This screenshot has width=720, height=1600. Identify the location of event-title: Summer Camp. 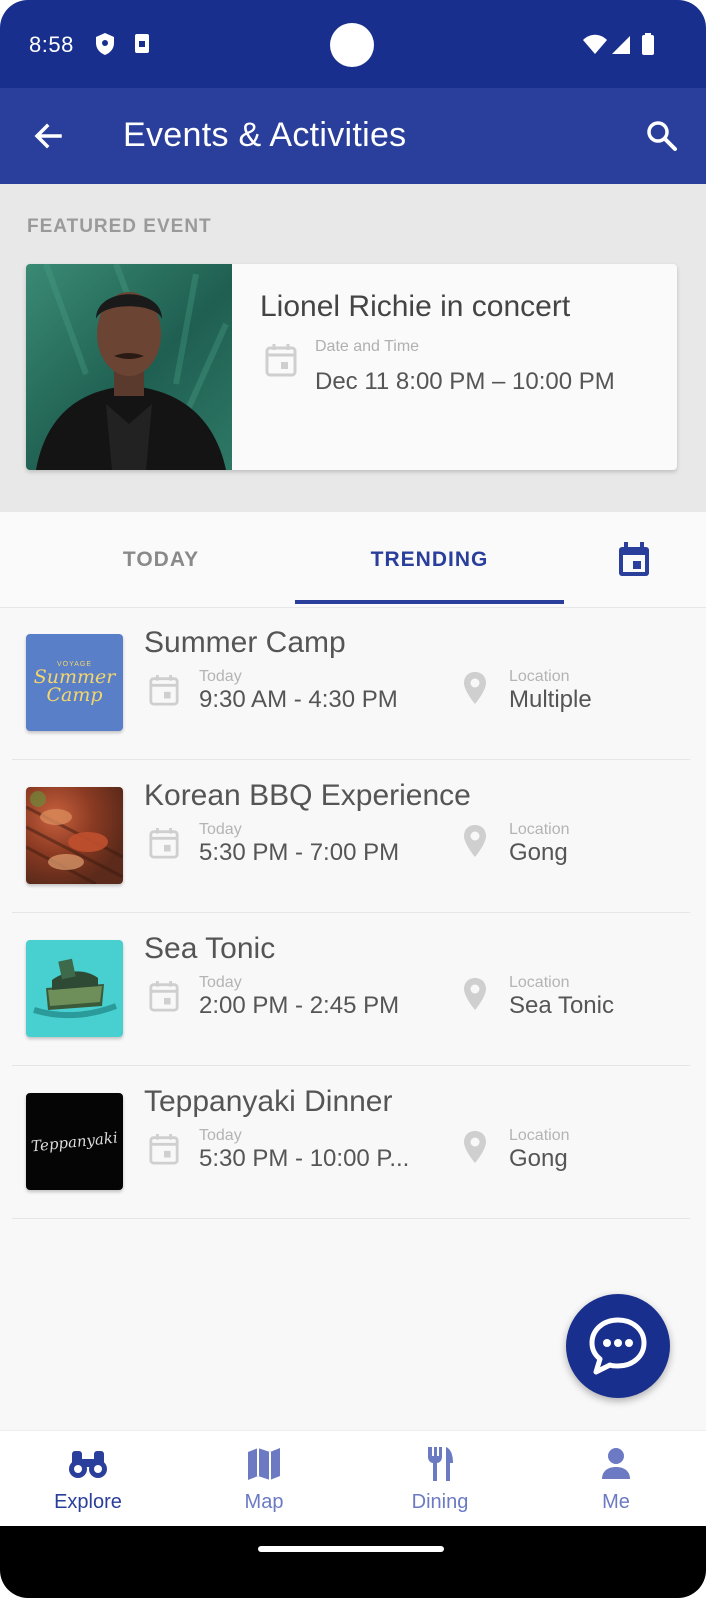
(245, 642).